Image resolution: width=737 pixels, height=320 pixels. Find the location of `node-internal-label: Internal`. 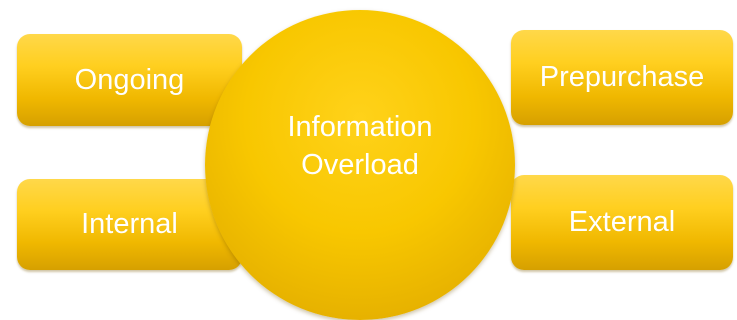

node-internal-label: Internal is located at coordinates (129, 224).